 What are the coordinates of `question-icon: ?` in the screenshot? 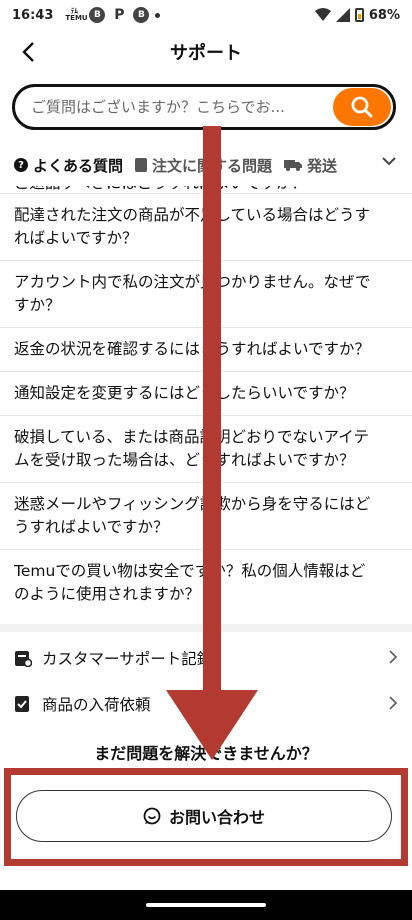 It's located at (21, 165).